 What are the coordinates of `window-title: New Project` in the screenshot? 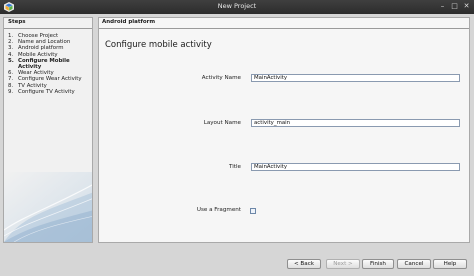 It's located at (237, 6).